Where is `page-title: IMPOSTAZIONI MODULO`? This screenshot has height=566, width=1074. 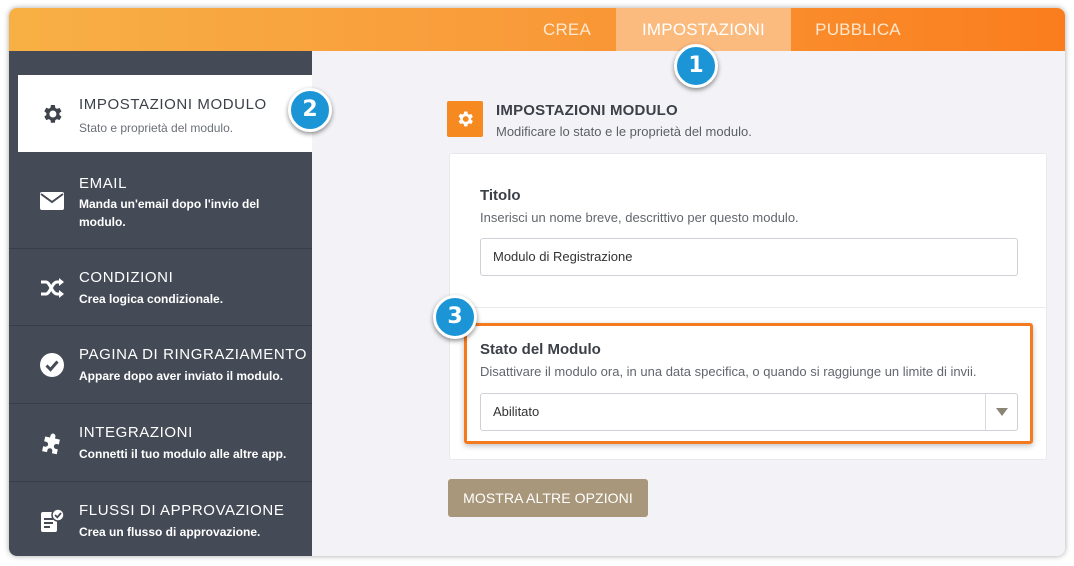 page-title: IMPOSTAZIONI MODULO is located at coordinates (587, 110).